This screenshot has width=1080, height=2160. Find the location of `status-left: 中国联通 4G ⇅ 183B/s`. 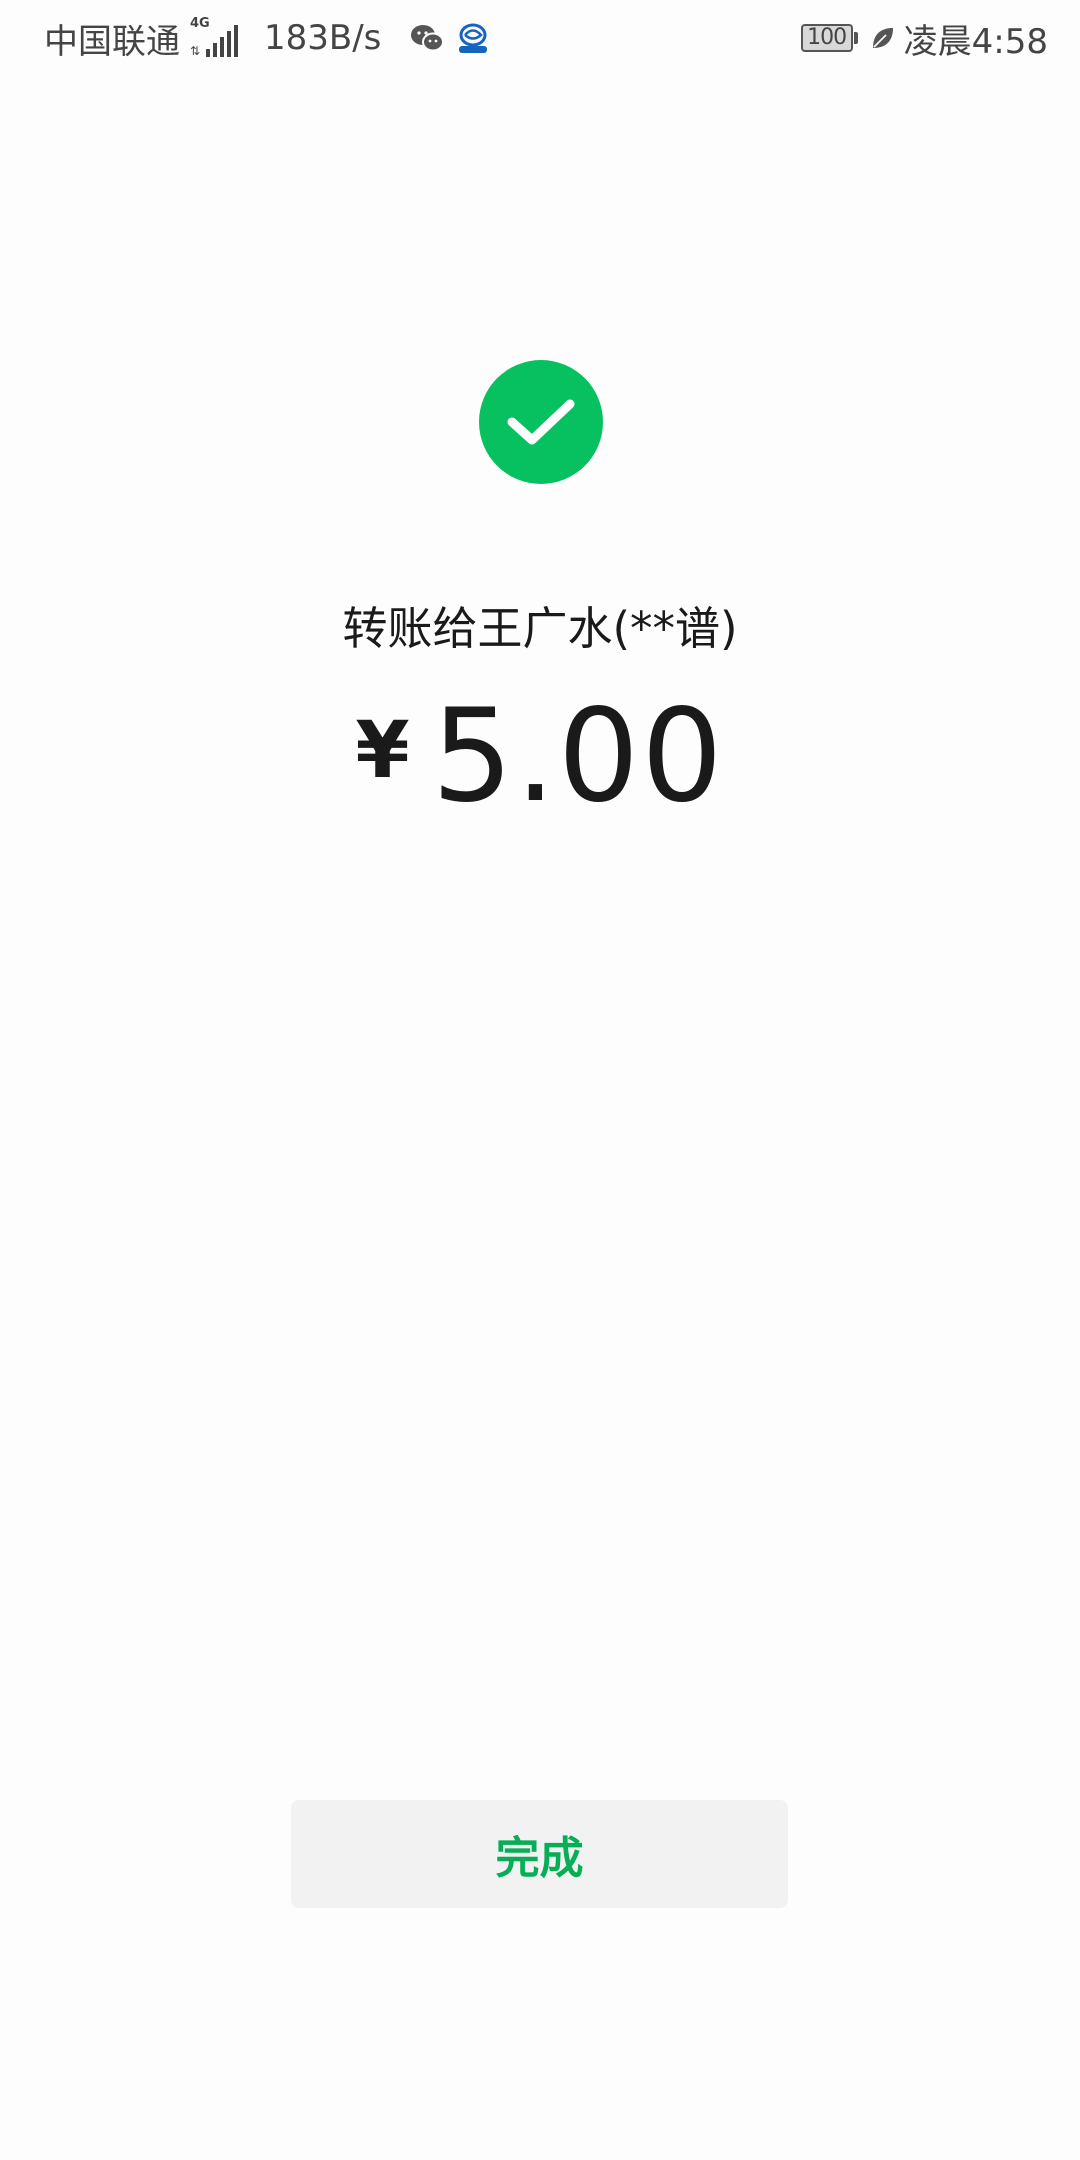

status-left: 中国联通 4G ⇅ 183B/s is located at coordinates (272, 38).